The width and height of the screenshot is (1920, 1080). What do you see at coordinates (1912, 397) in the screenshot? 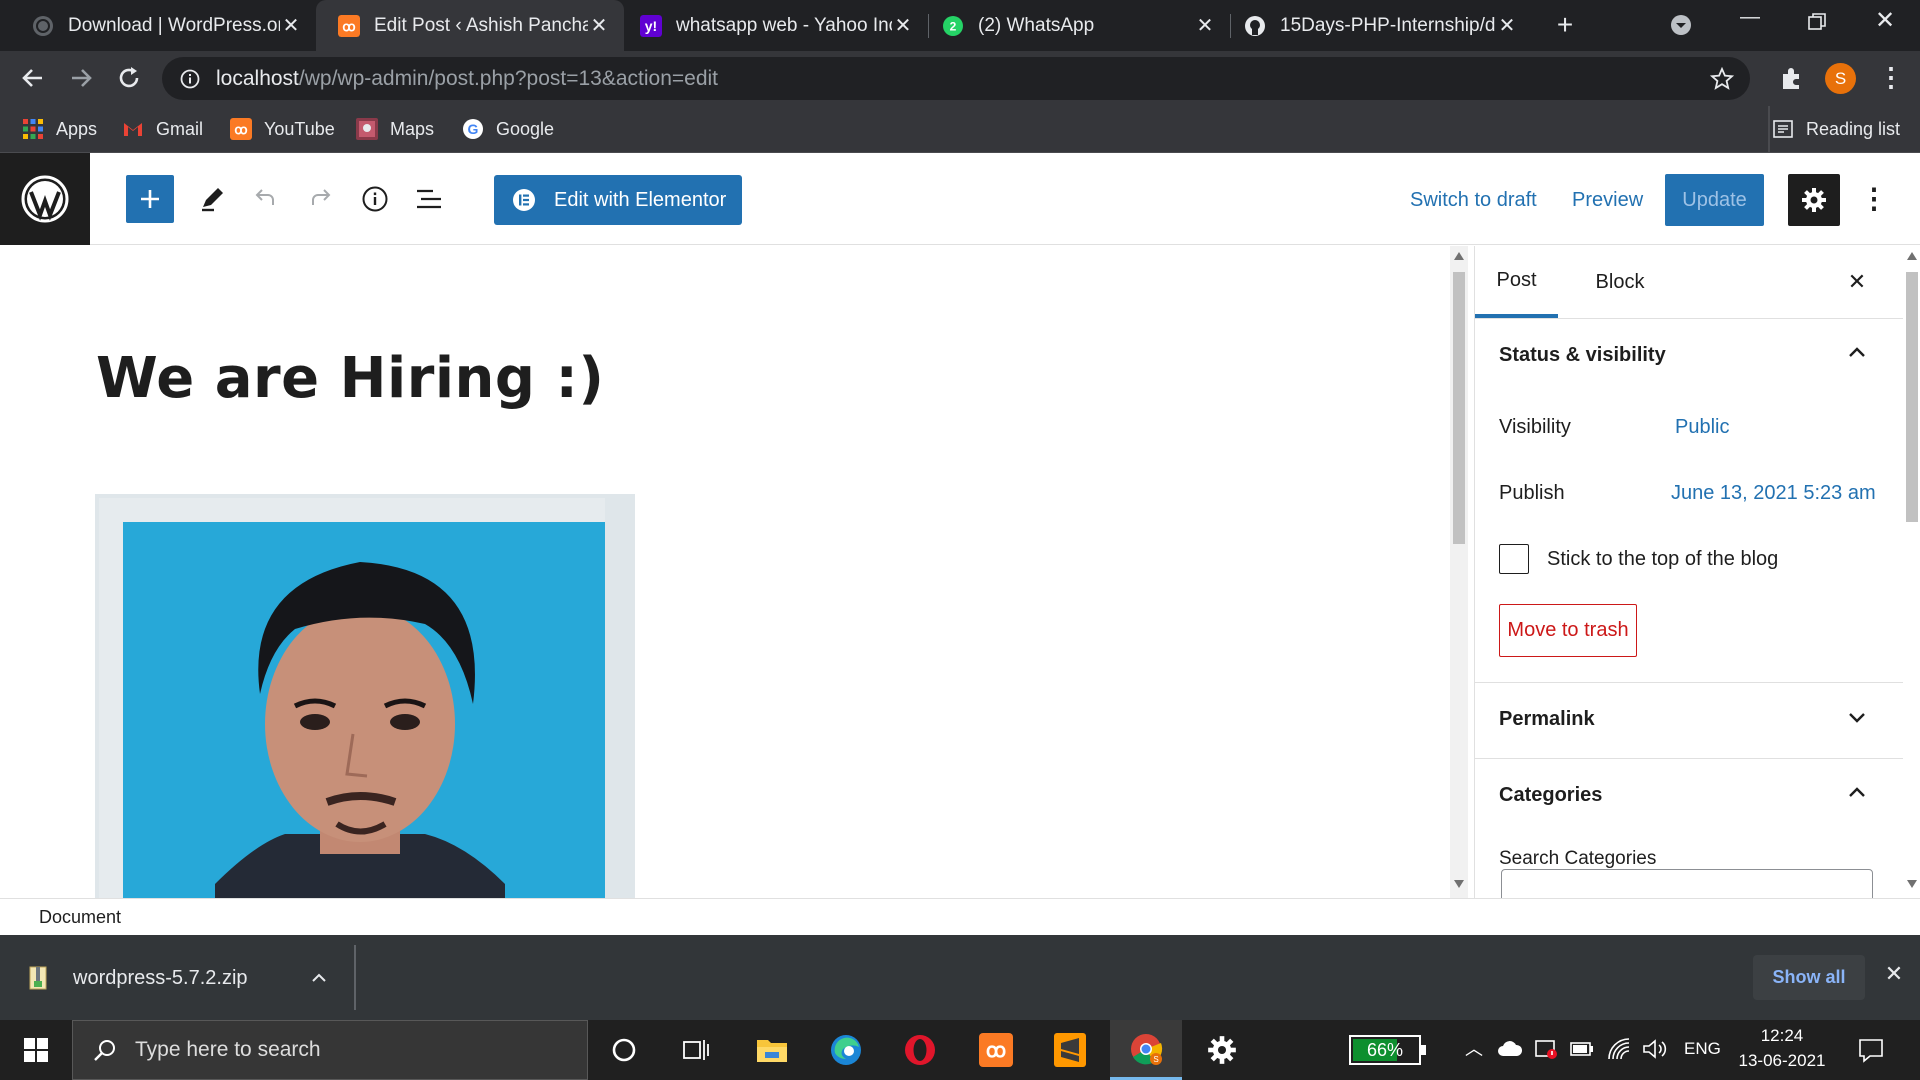
I see `sidebar-scroll-thumb` at bounding box center [1912, 397].